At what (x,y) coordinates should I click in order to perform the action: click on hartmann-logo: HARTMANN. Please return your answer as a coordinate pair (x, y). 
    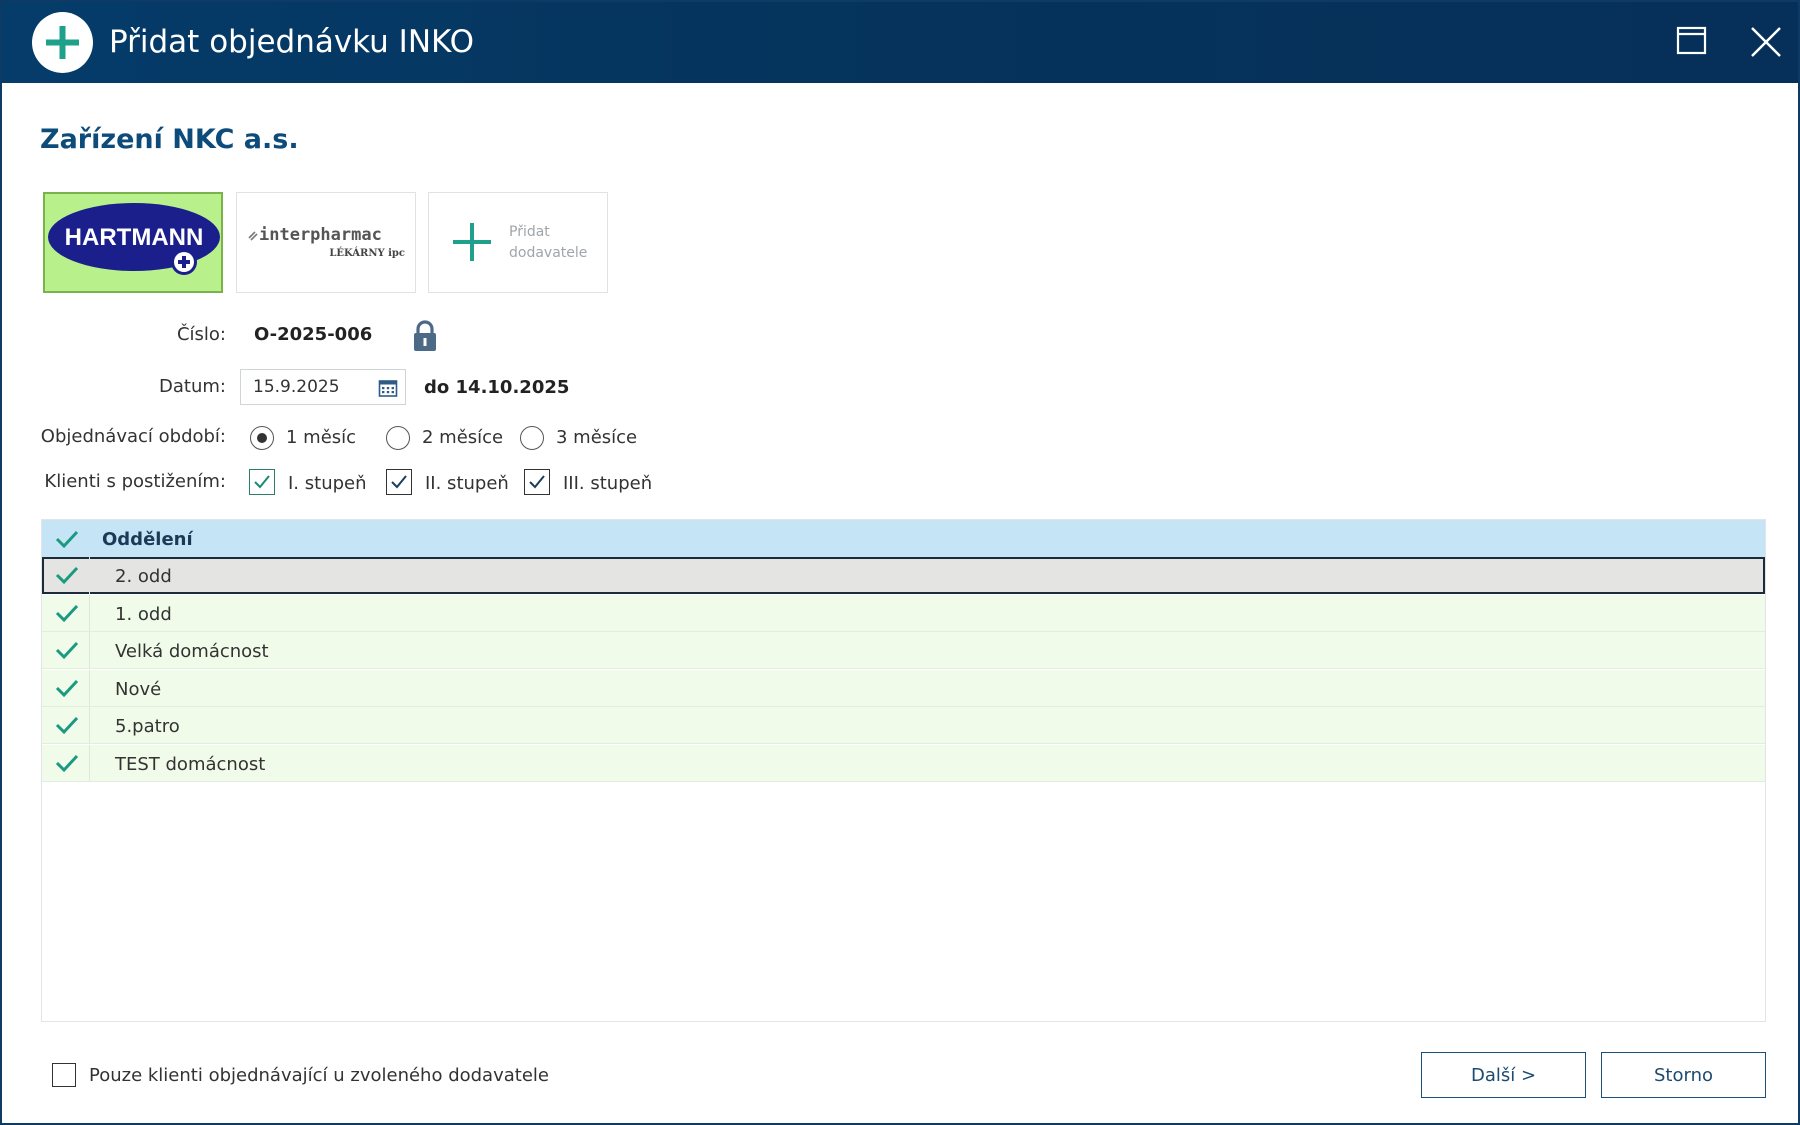
    Looking at the image, I should click on (134, 239).